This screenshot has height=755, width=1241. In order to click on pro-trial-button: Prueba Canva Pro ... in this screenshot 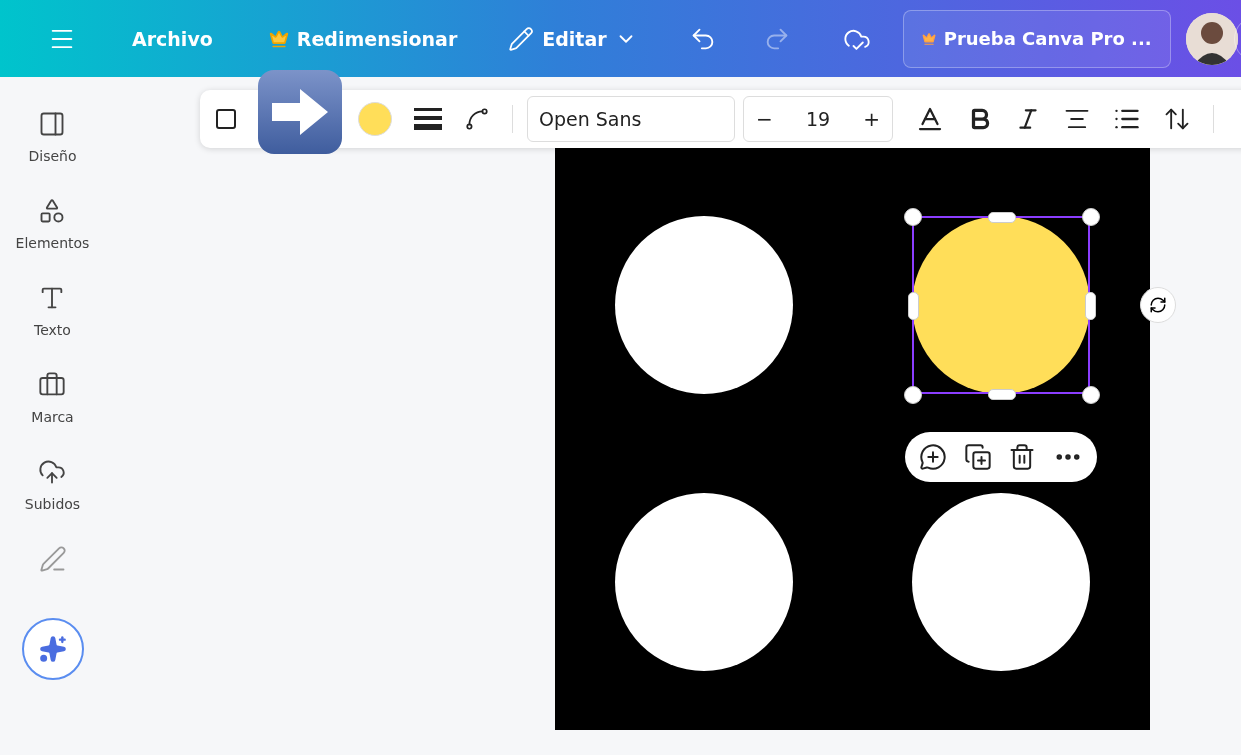, I will do `click(1036, 38)`.